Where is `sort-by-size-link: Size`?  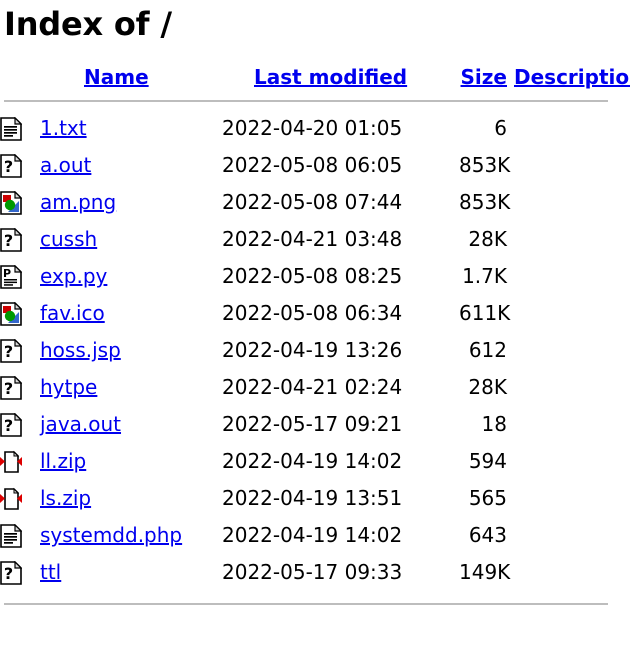
sort-by-size-link: Size is located at coordinates (484, 77).